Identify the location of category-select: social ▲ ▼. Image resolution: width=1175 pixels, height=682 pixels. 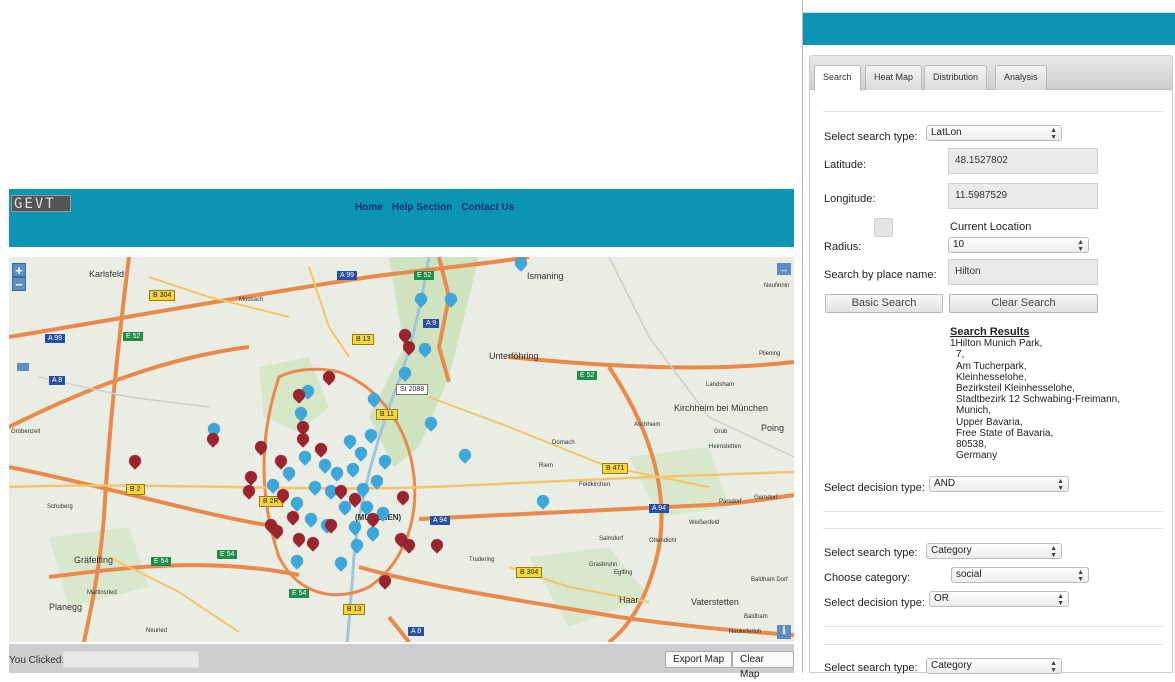
(1020, 575).